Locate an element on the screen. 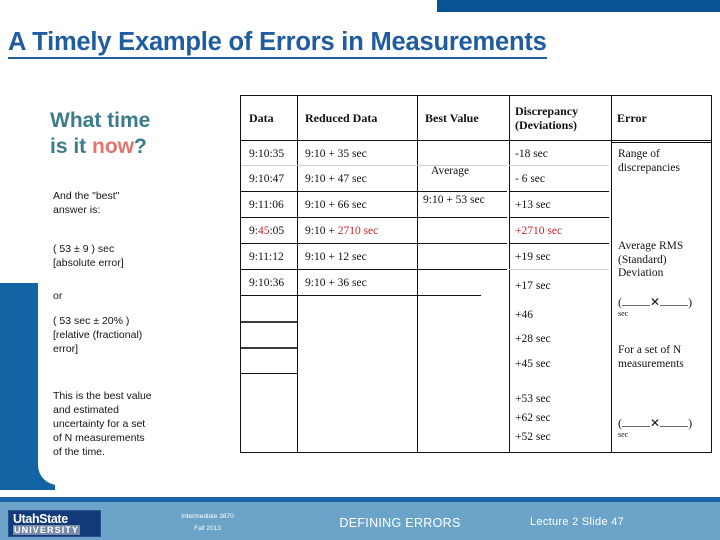  lead-accent-now: now is located at coordinates (113, 146).